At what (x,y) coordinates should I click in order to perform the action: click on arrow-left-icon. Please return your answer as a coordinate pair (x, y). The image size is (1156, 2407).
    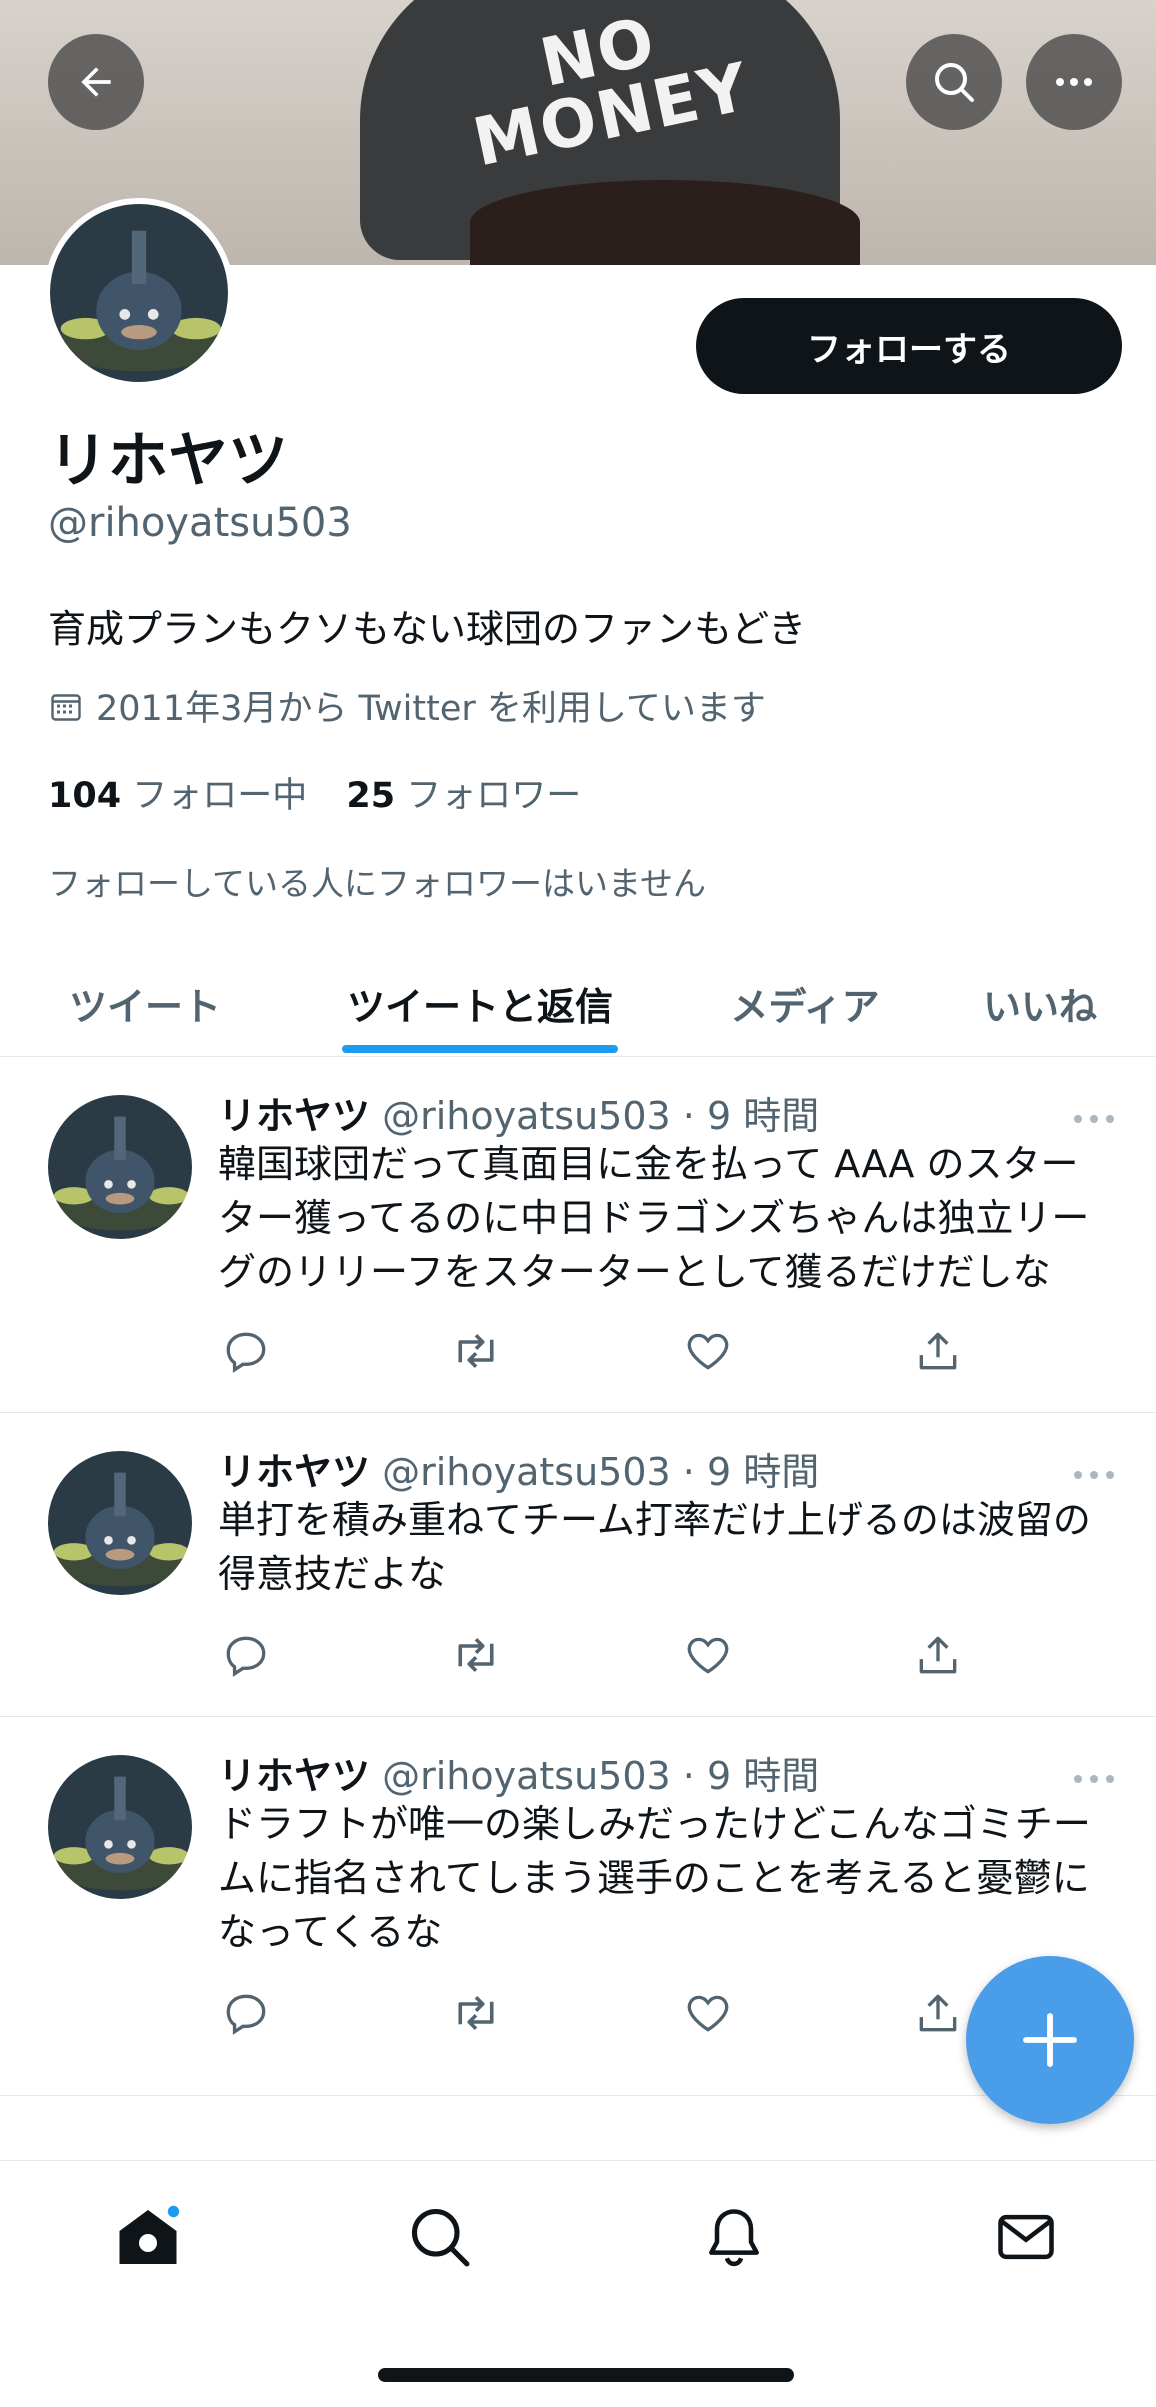
    Looking at the image, I should click on (96, 82).